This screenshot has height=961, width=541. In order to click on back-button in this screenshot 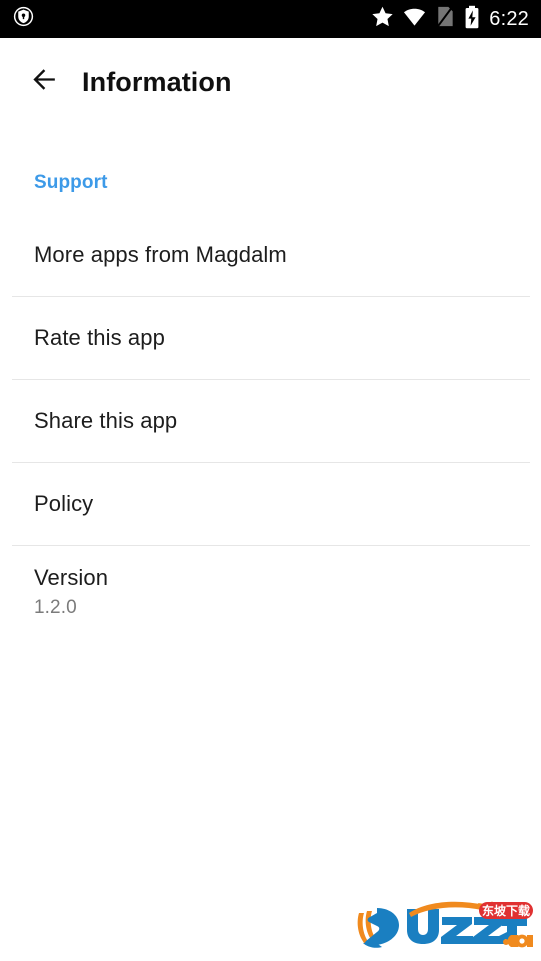, I will do `click(44, 82)`.